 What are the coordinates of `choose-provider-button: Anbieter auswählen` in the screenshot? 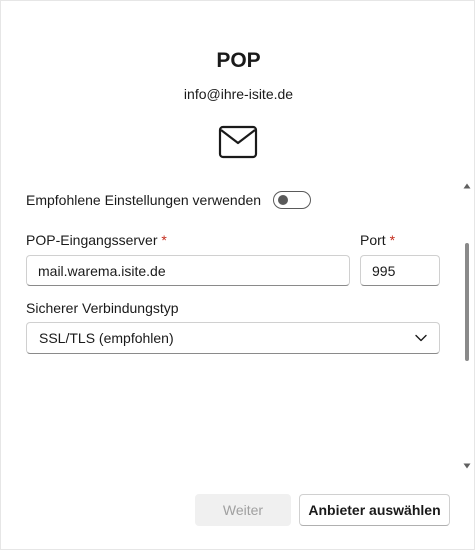 It's located at (374, 510).